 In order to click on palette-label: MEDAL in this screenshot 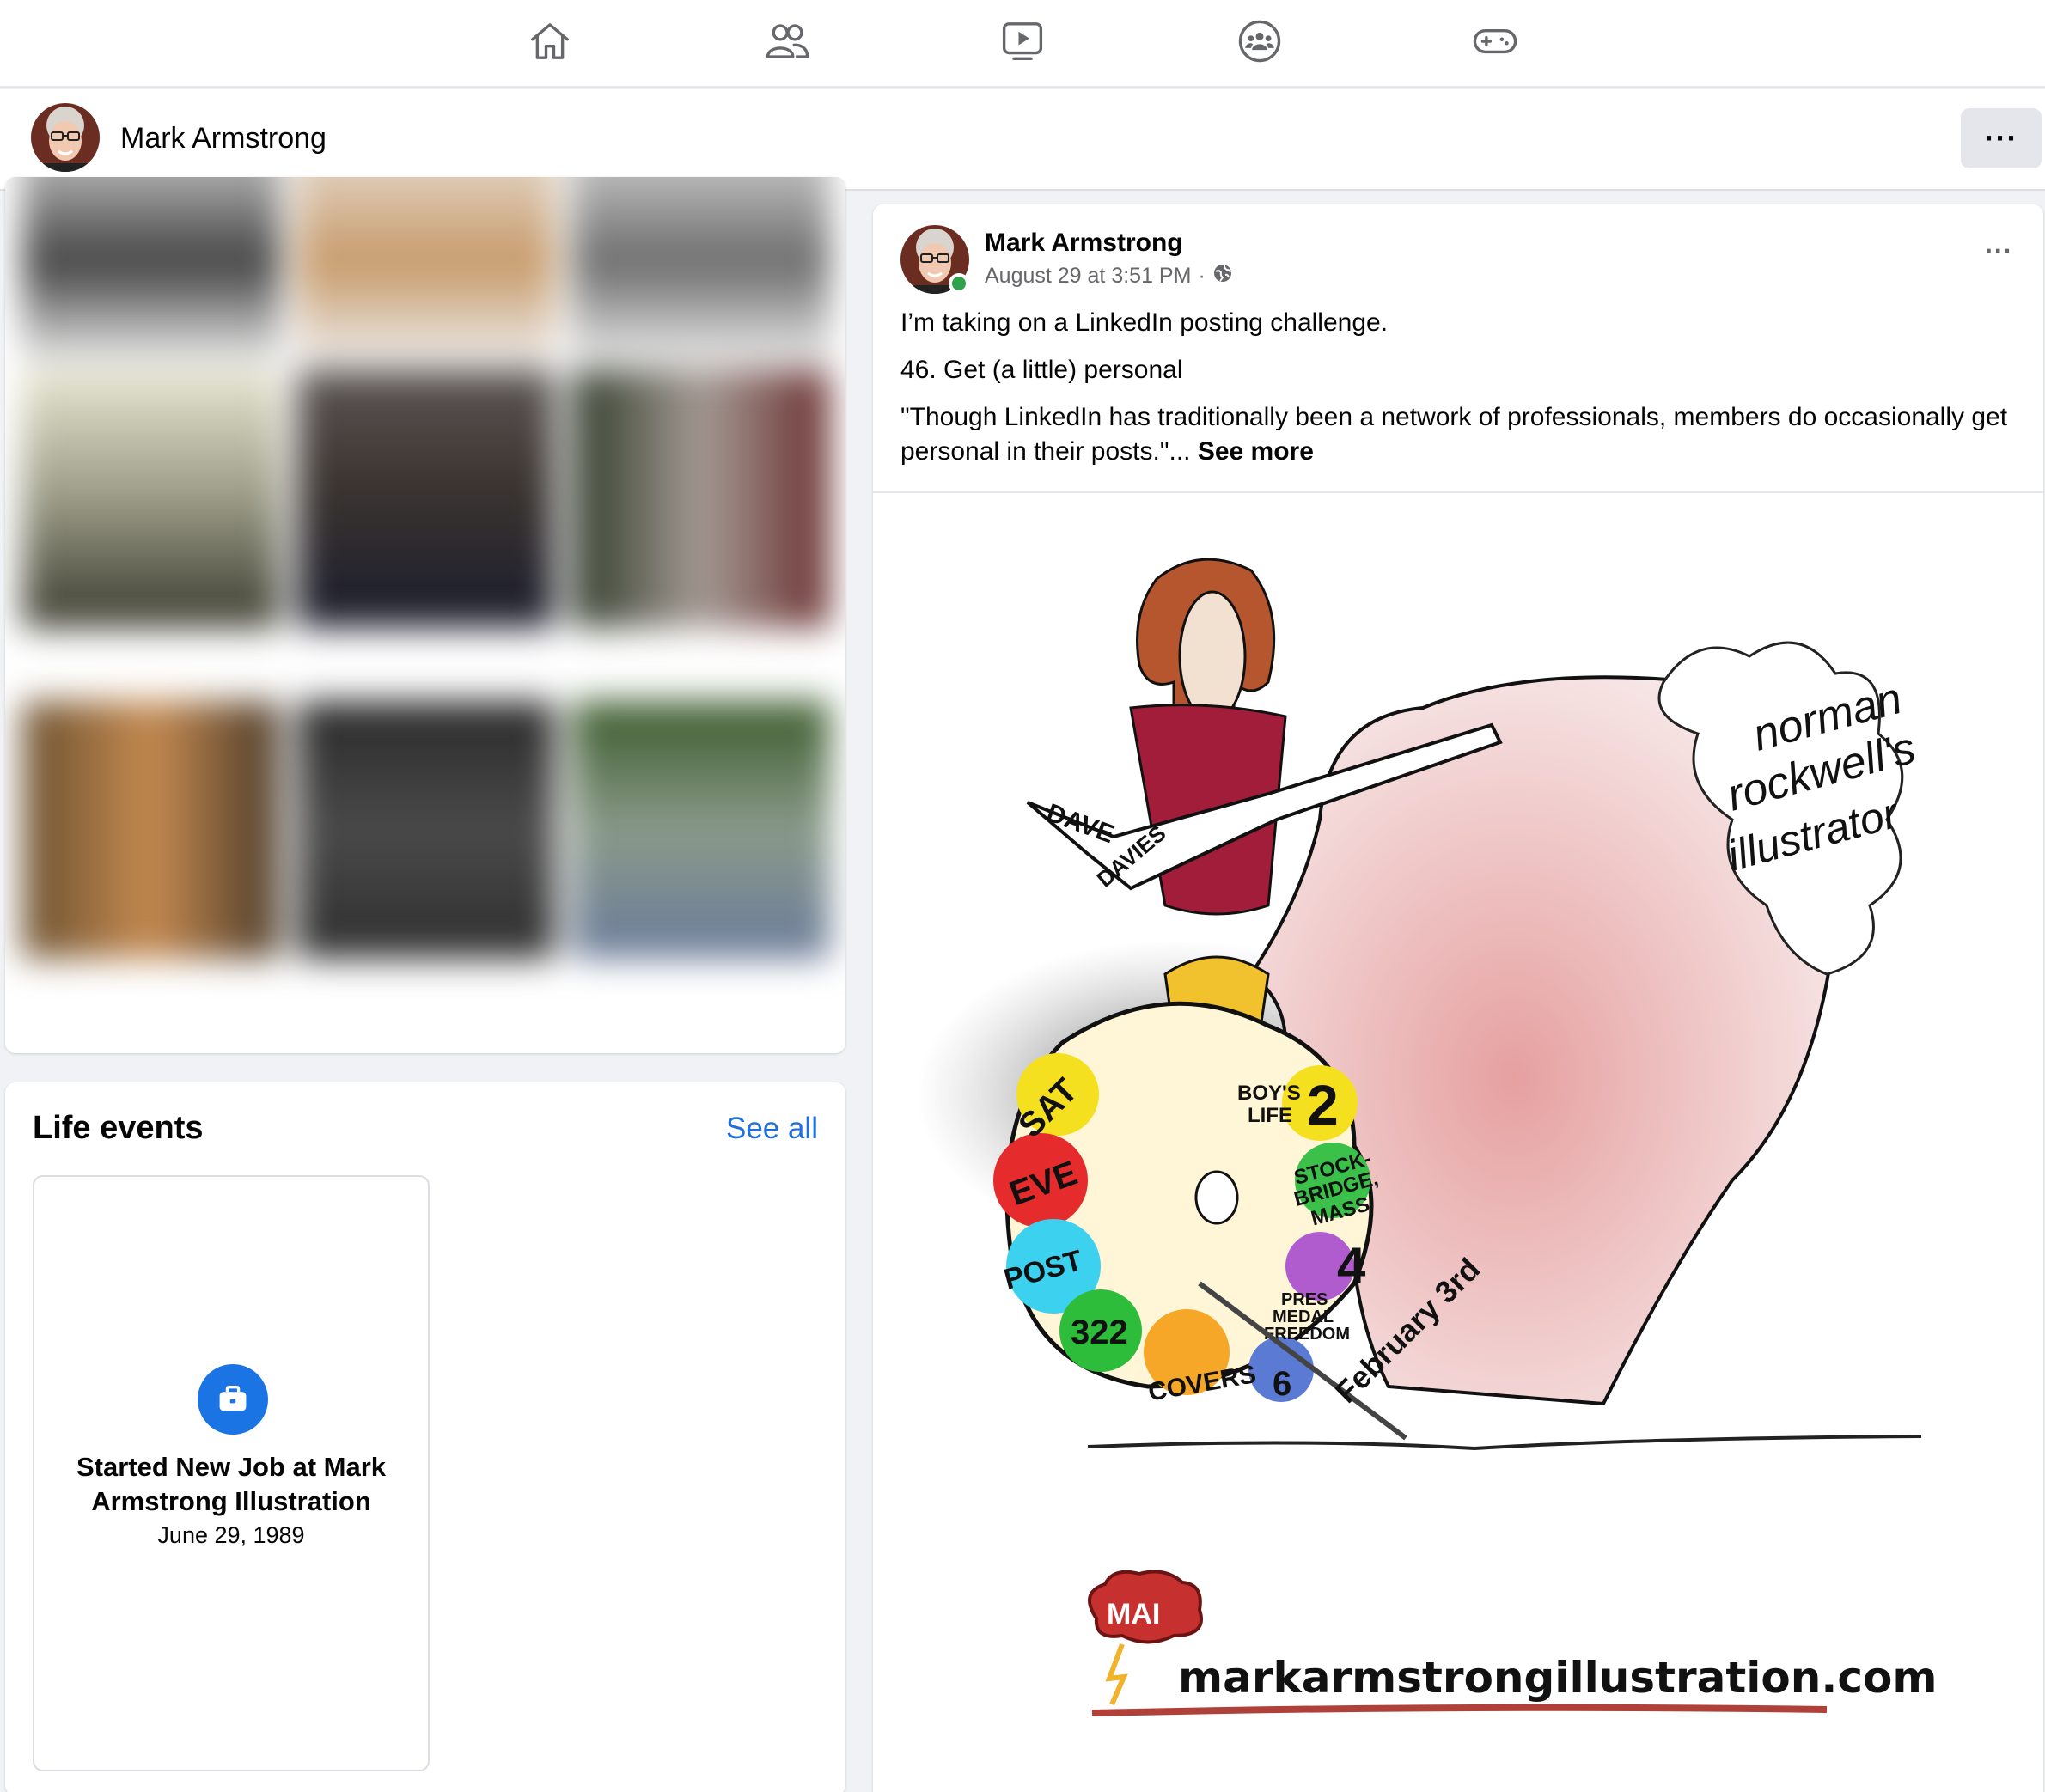, I will do `click(1303, 1316)`.